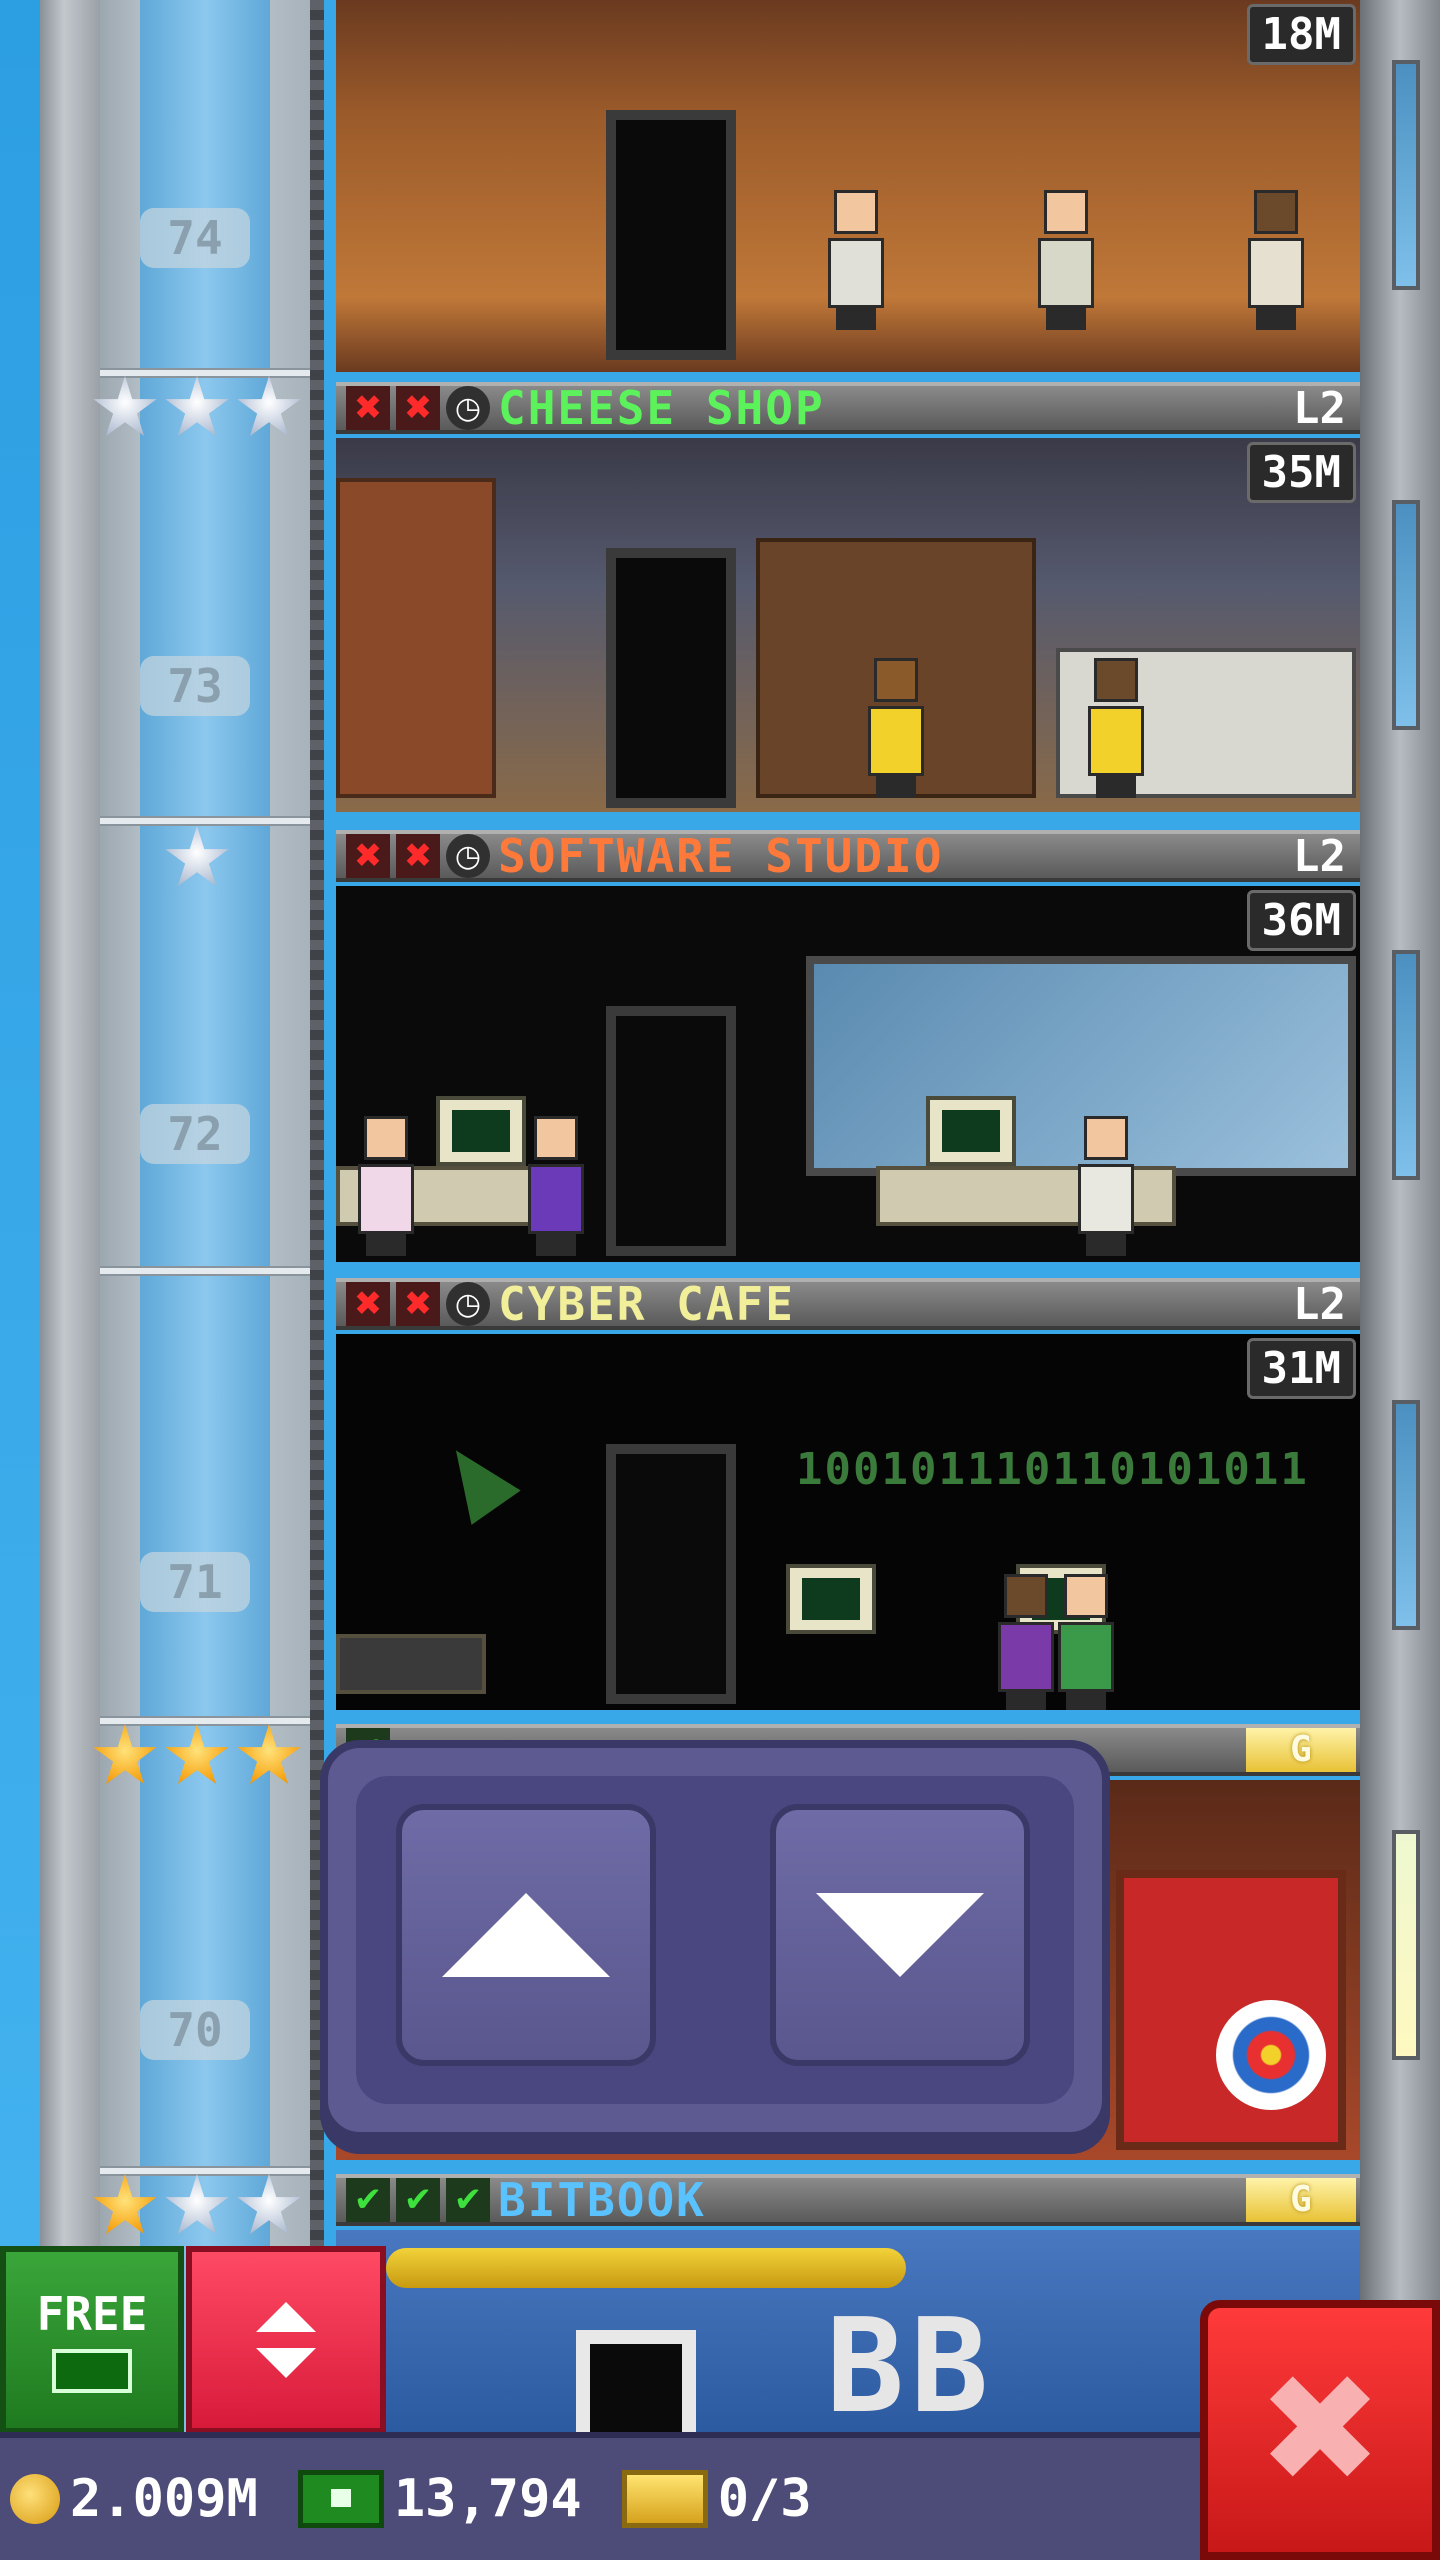 This screenshot has width=1440, height=2560. I want to click on elevator-up-button, so click(526, 1935).